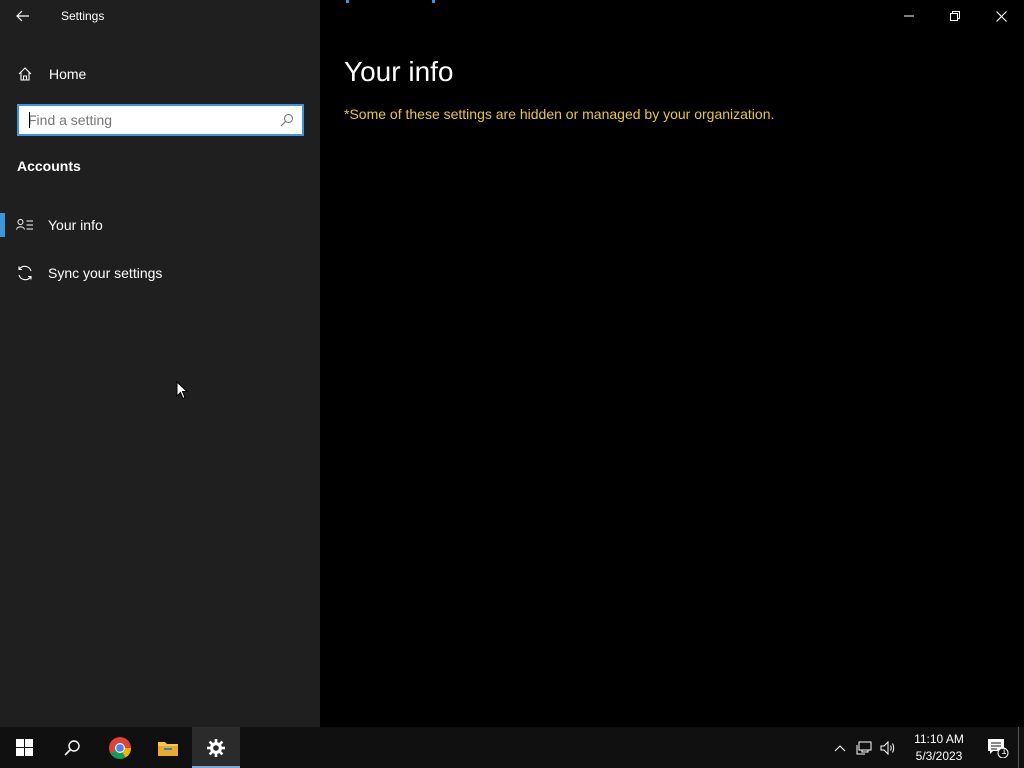  I want to click on gear-icon, so click(216, 747).